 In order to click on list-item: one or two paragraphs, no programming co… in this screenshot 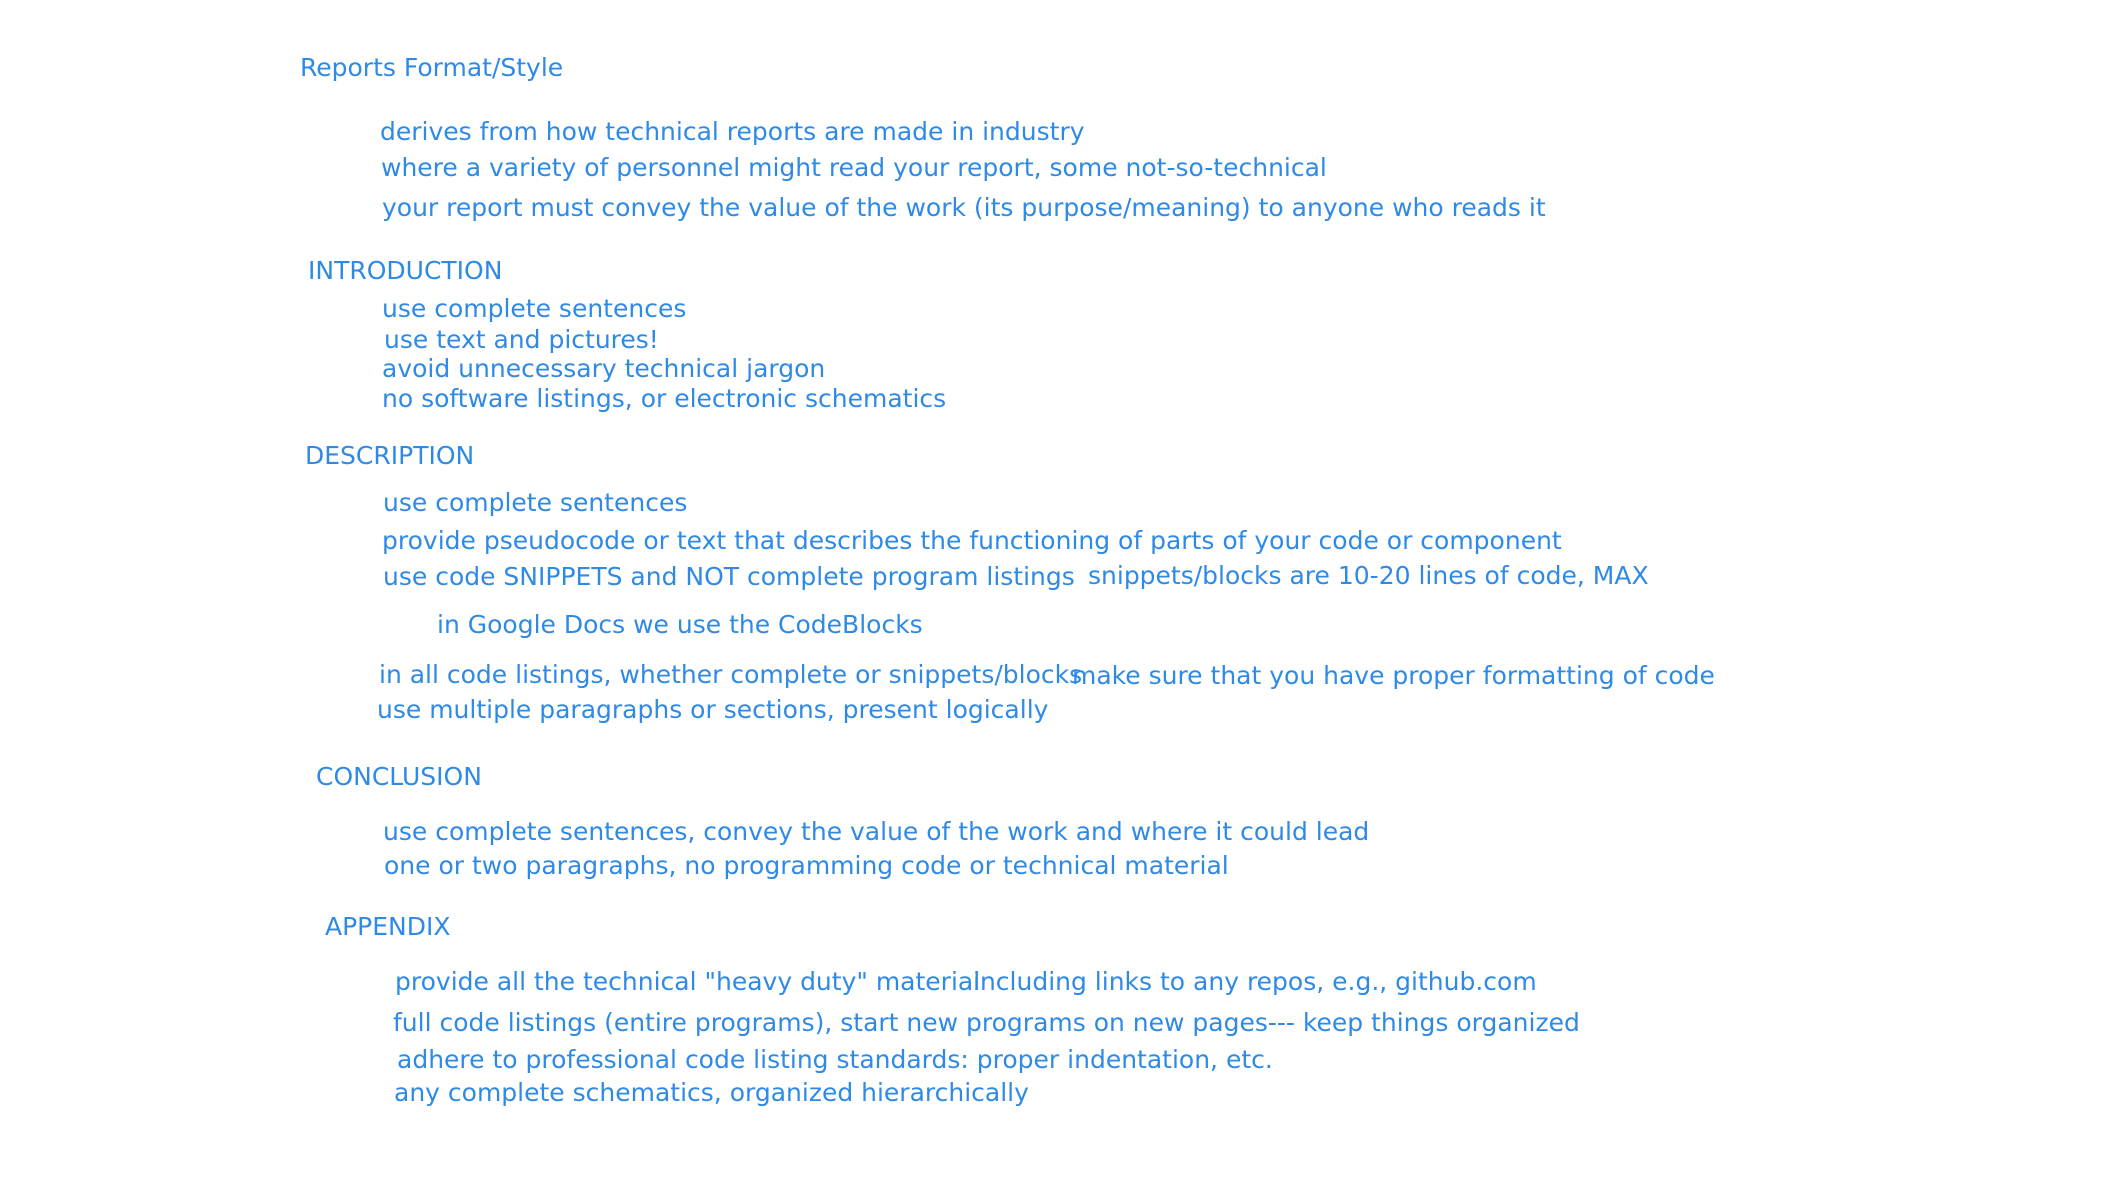, I will do `click(806, 865)`.